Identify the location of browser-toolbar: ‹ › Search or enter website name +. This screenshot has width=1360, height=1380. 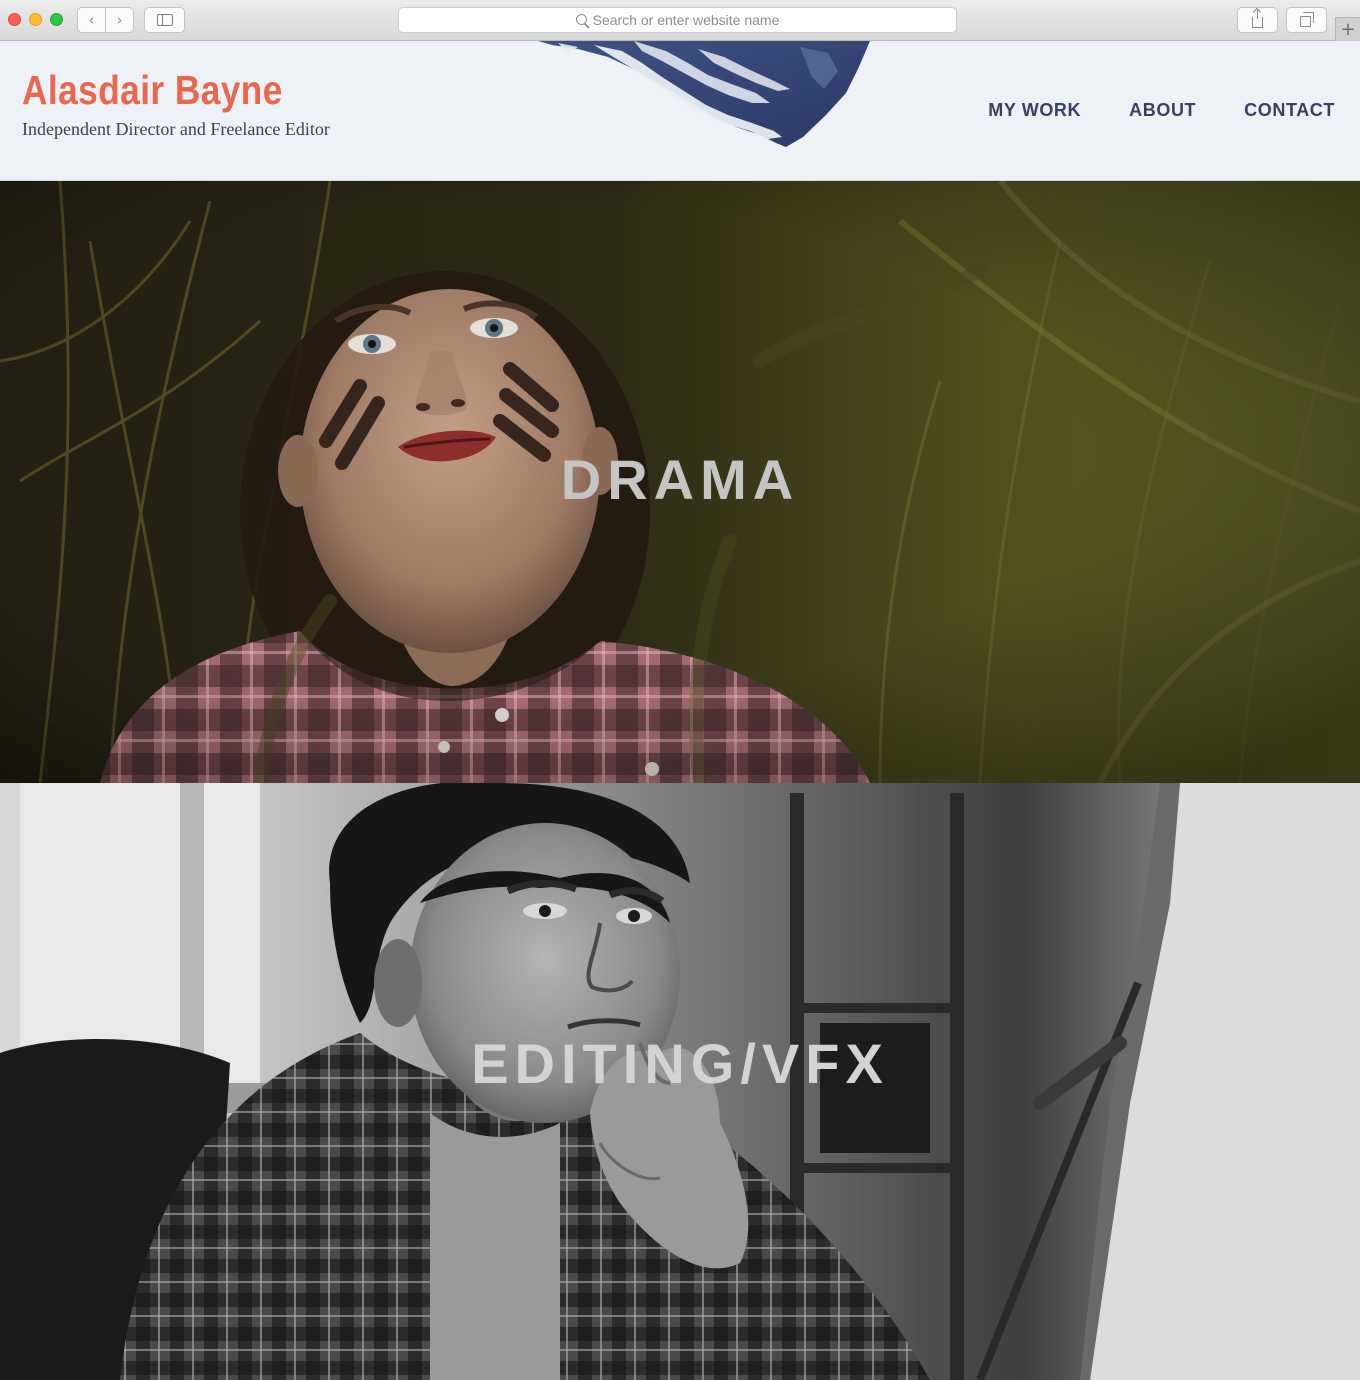
(680, 20).